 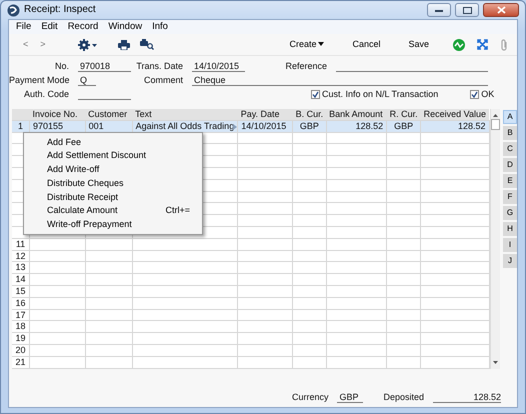 I want to click on table-cell: 970155, so click(x=48, y=126).